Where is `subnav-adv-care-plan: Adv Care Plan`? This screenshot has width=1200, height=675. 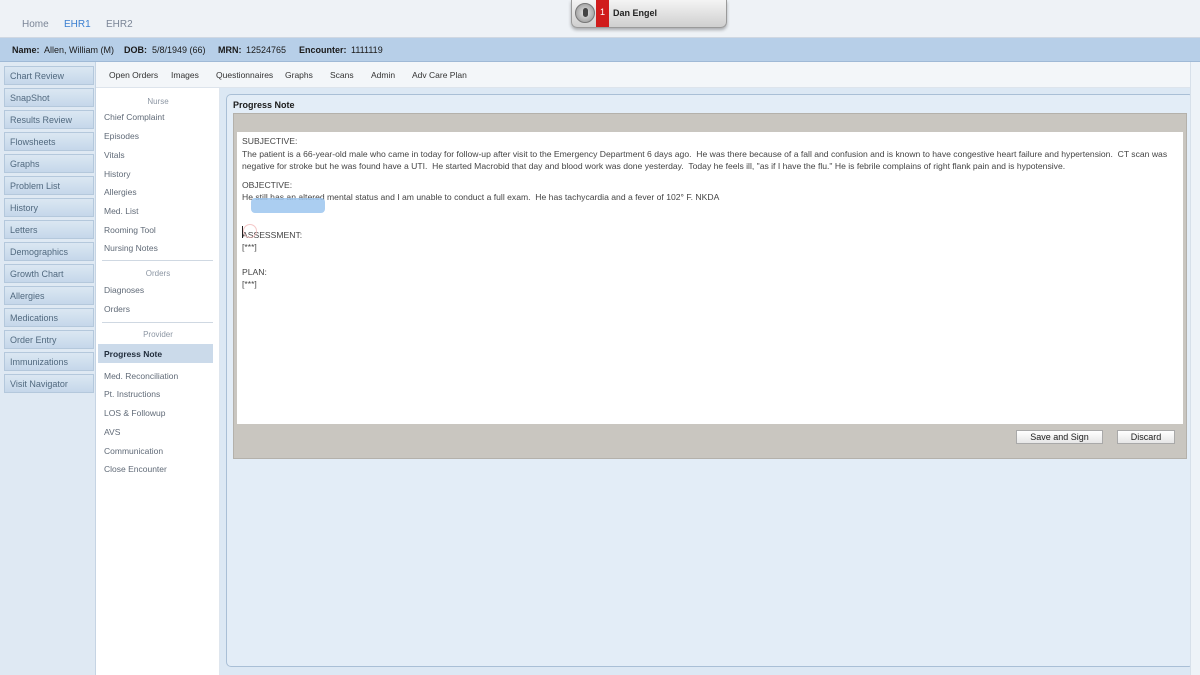 subnav-adv-care-plan: Adv Care Plan is located at coordinates (439, 75).